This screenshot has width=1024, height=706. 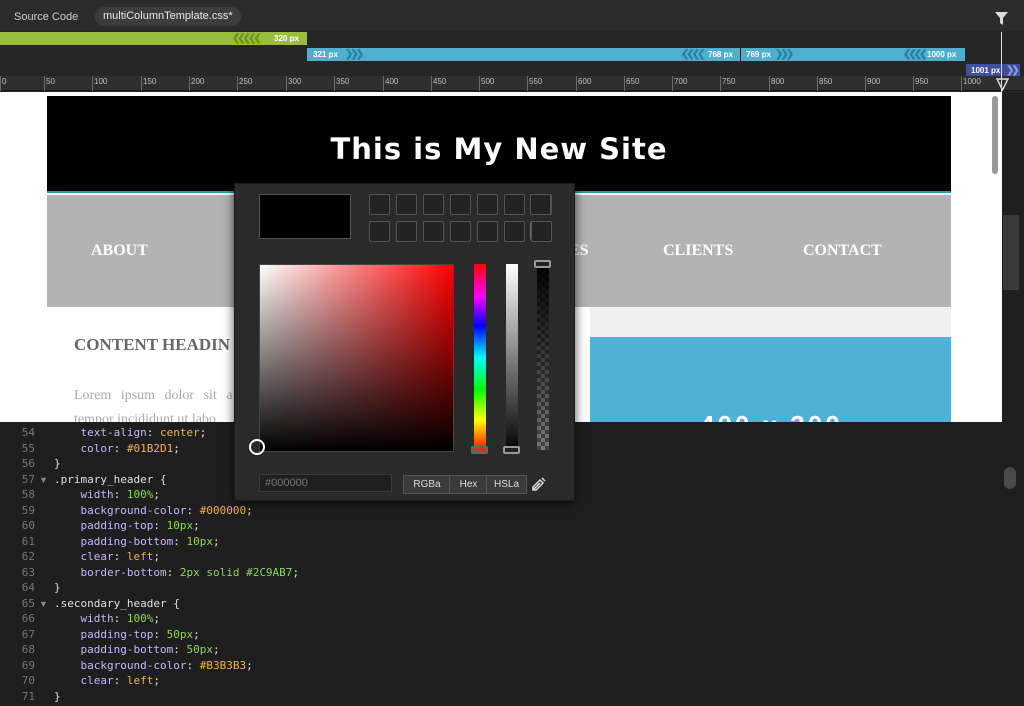 I want to click on code-line: padding-top: 10px;, so click(x=127, y=525).